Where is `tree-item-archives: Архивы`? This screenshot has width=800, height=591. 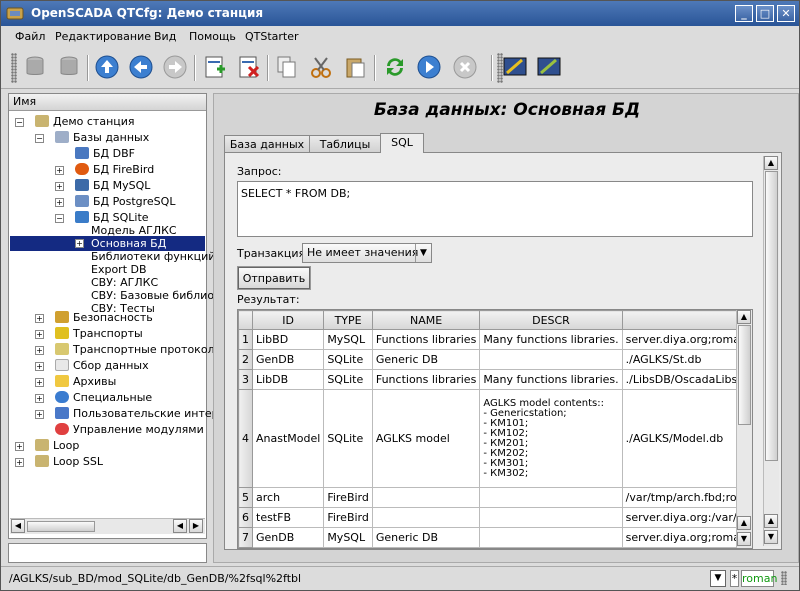 tree-item-archives: Архивы is located at coordinates (85, 381).